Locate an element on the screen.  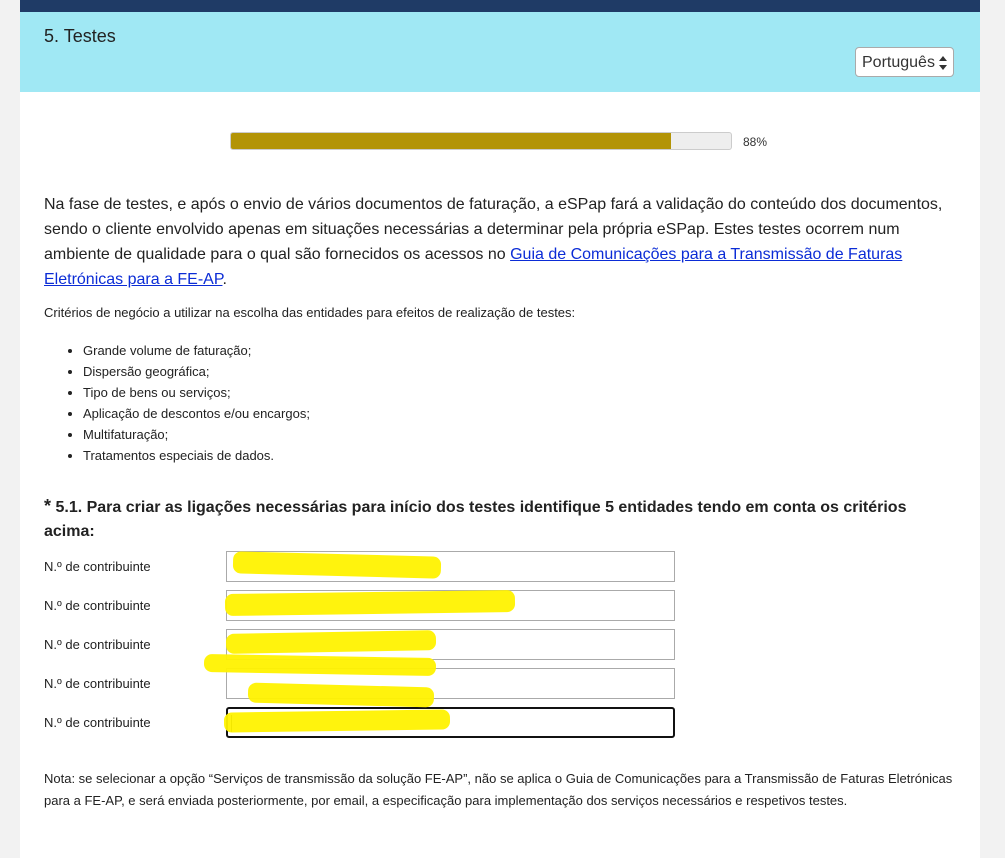
progress-bar-fill is located at coordinates (451, 141).